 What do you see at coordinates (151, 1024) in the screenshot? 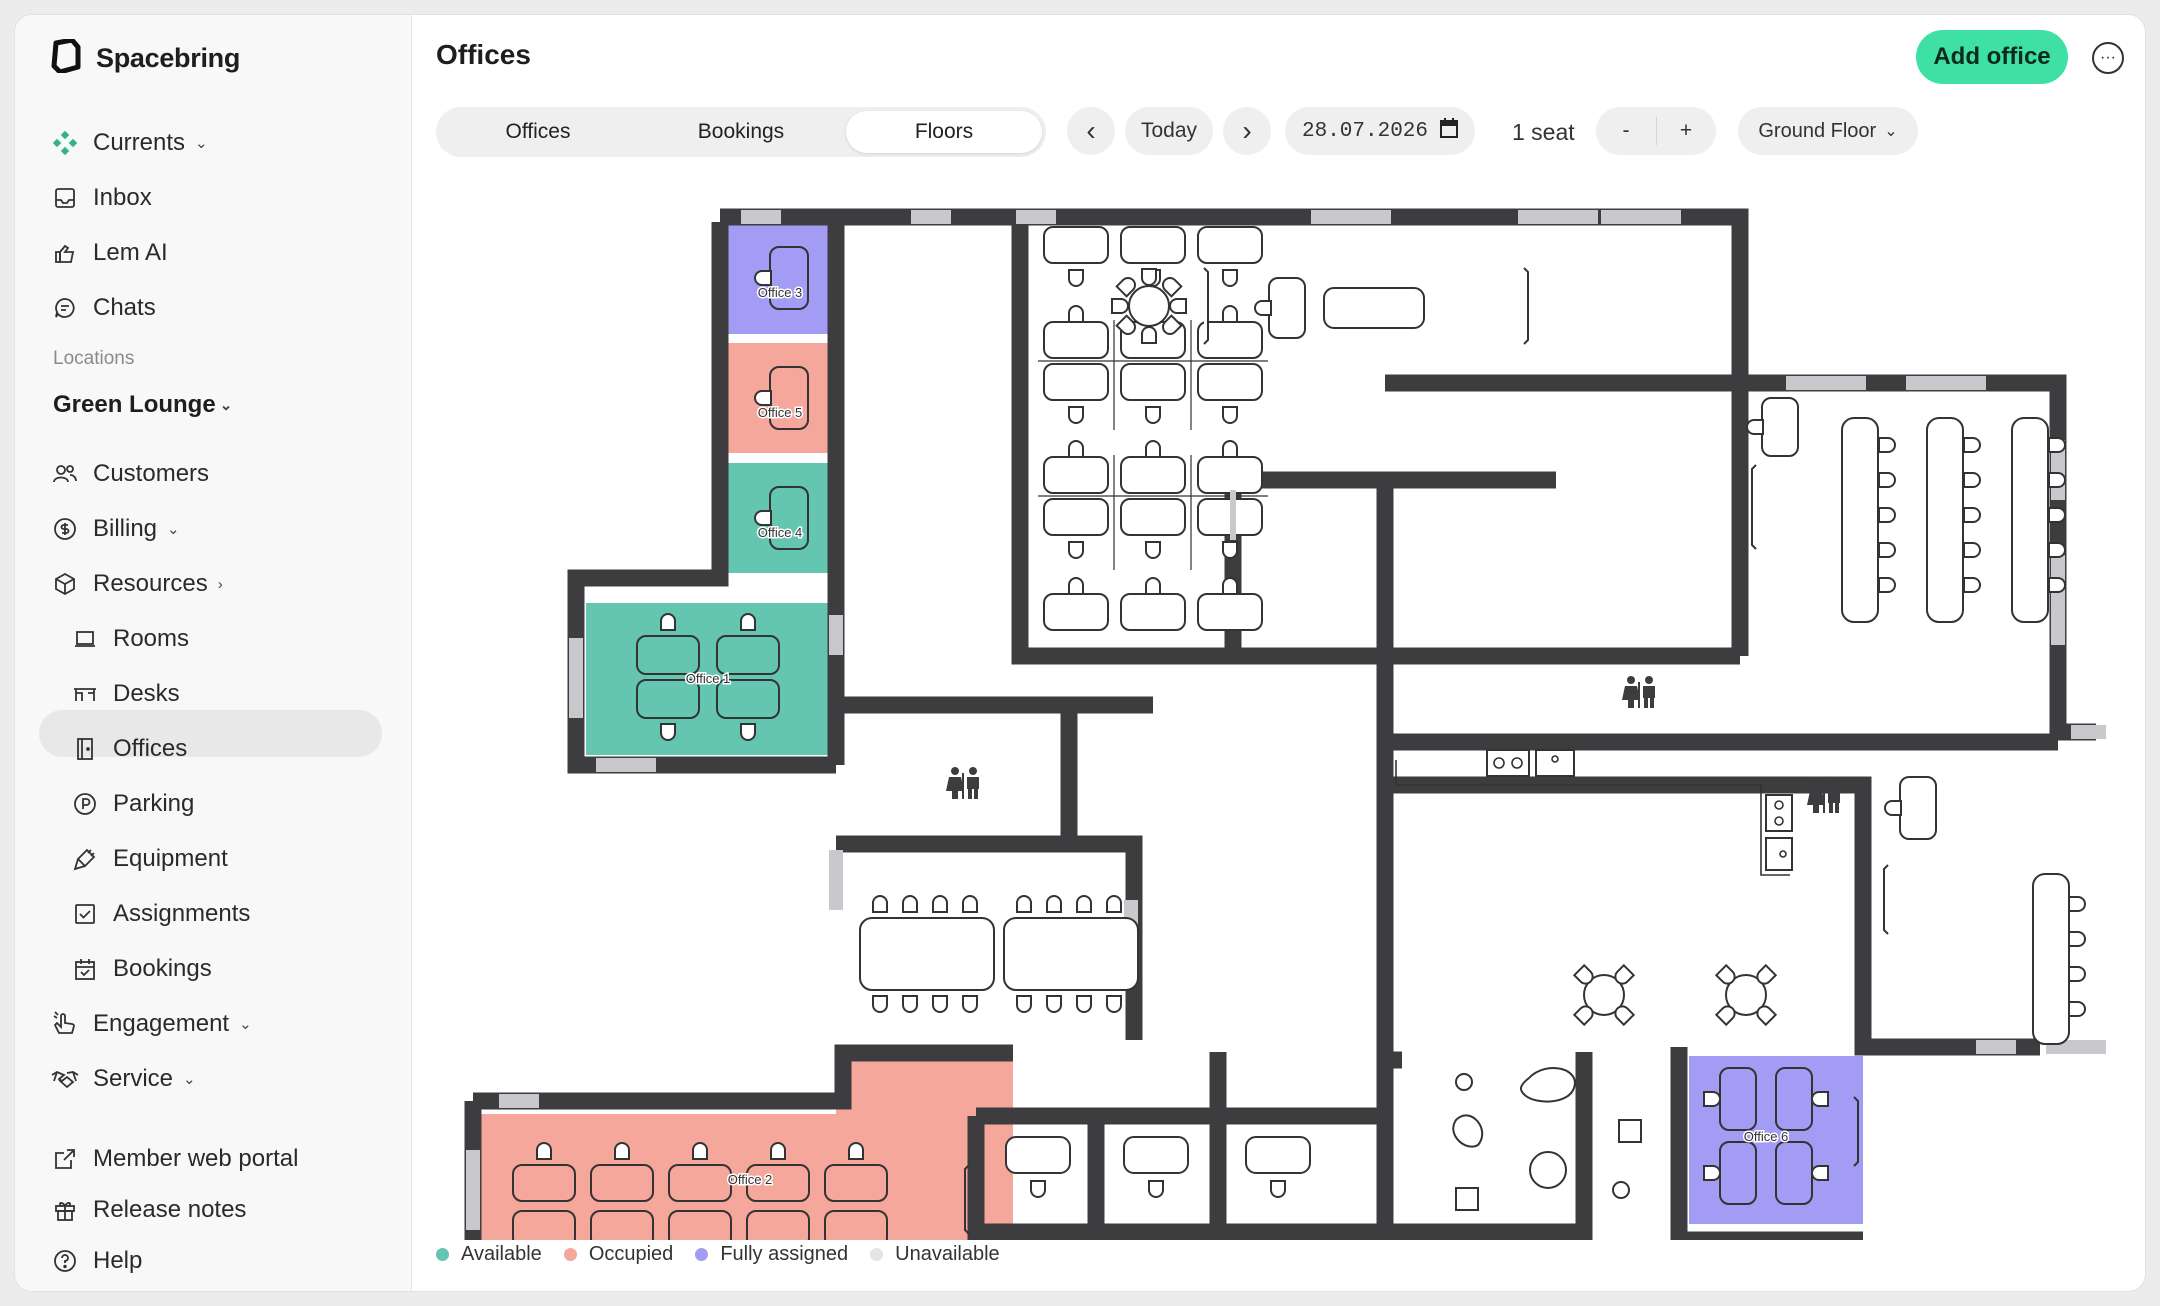
I see `nav-engagement: Engagement ⌄` at bounding box center [151, 1024].